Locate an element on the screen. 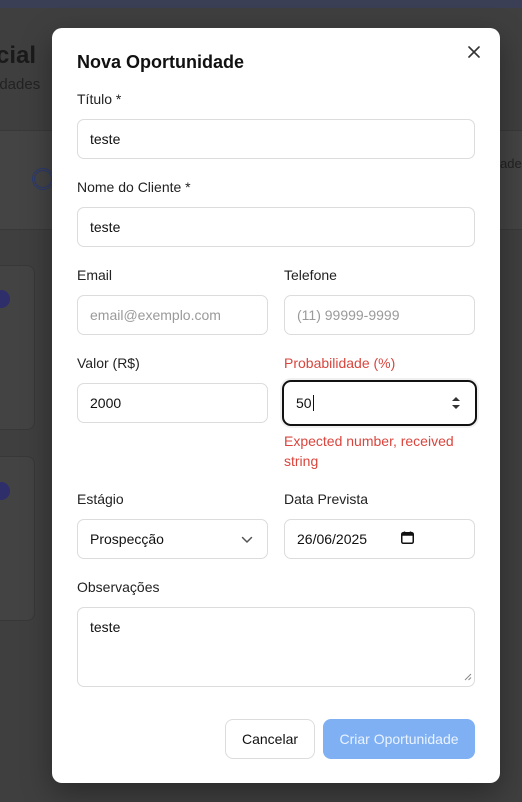 Image resolution: width=522 pixels, height=802 pixels. dialog-title: Nova Oportunidade is located at coordinates (161, 62).